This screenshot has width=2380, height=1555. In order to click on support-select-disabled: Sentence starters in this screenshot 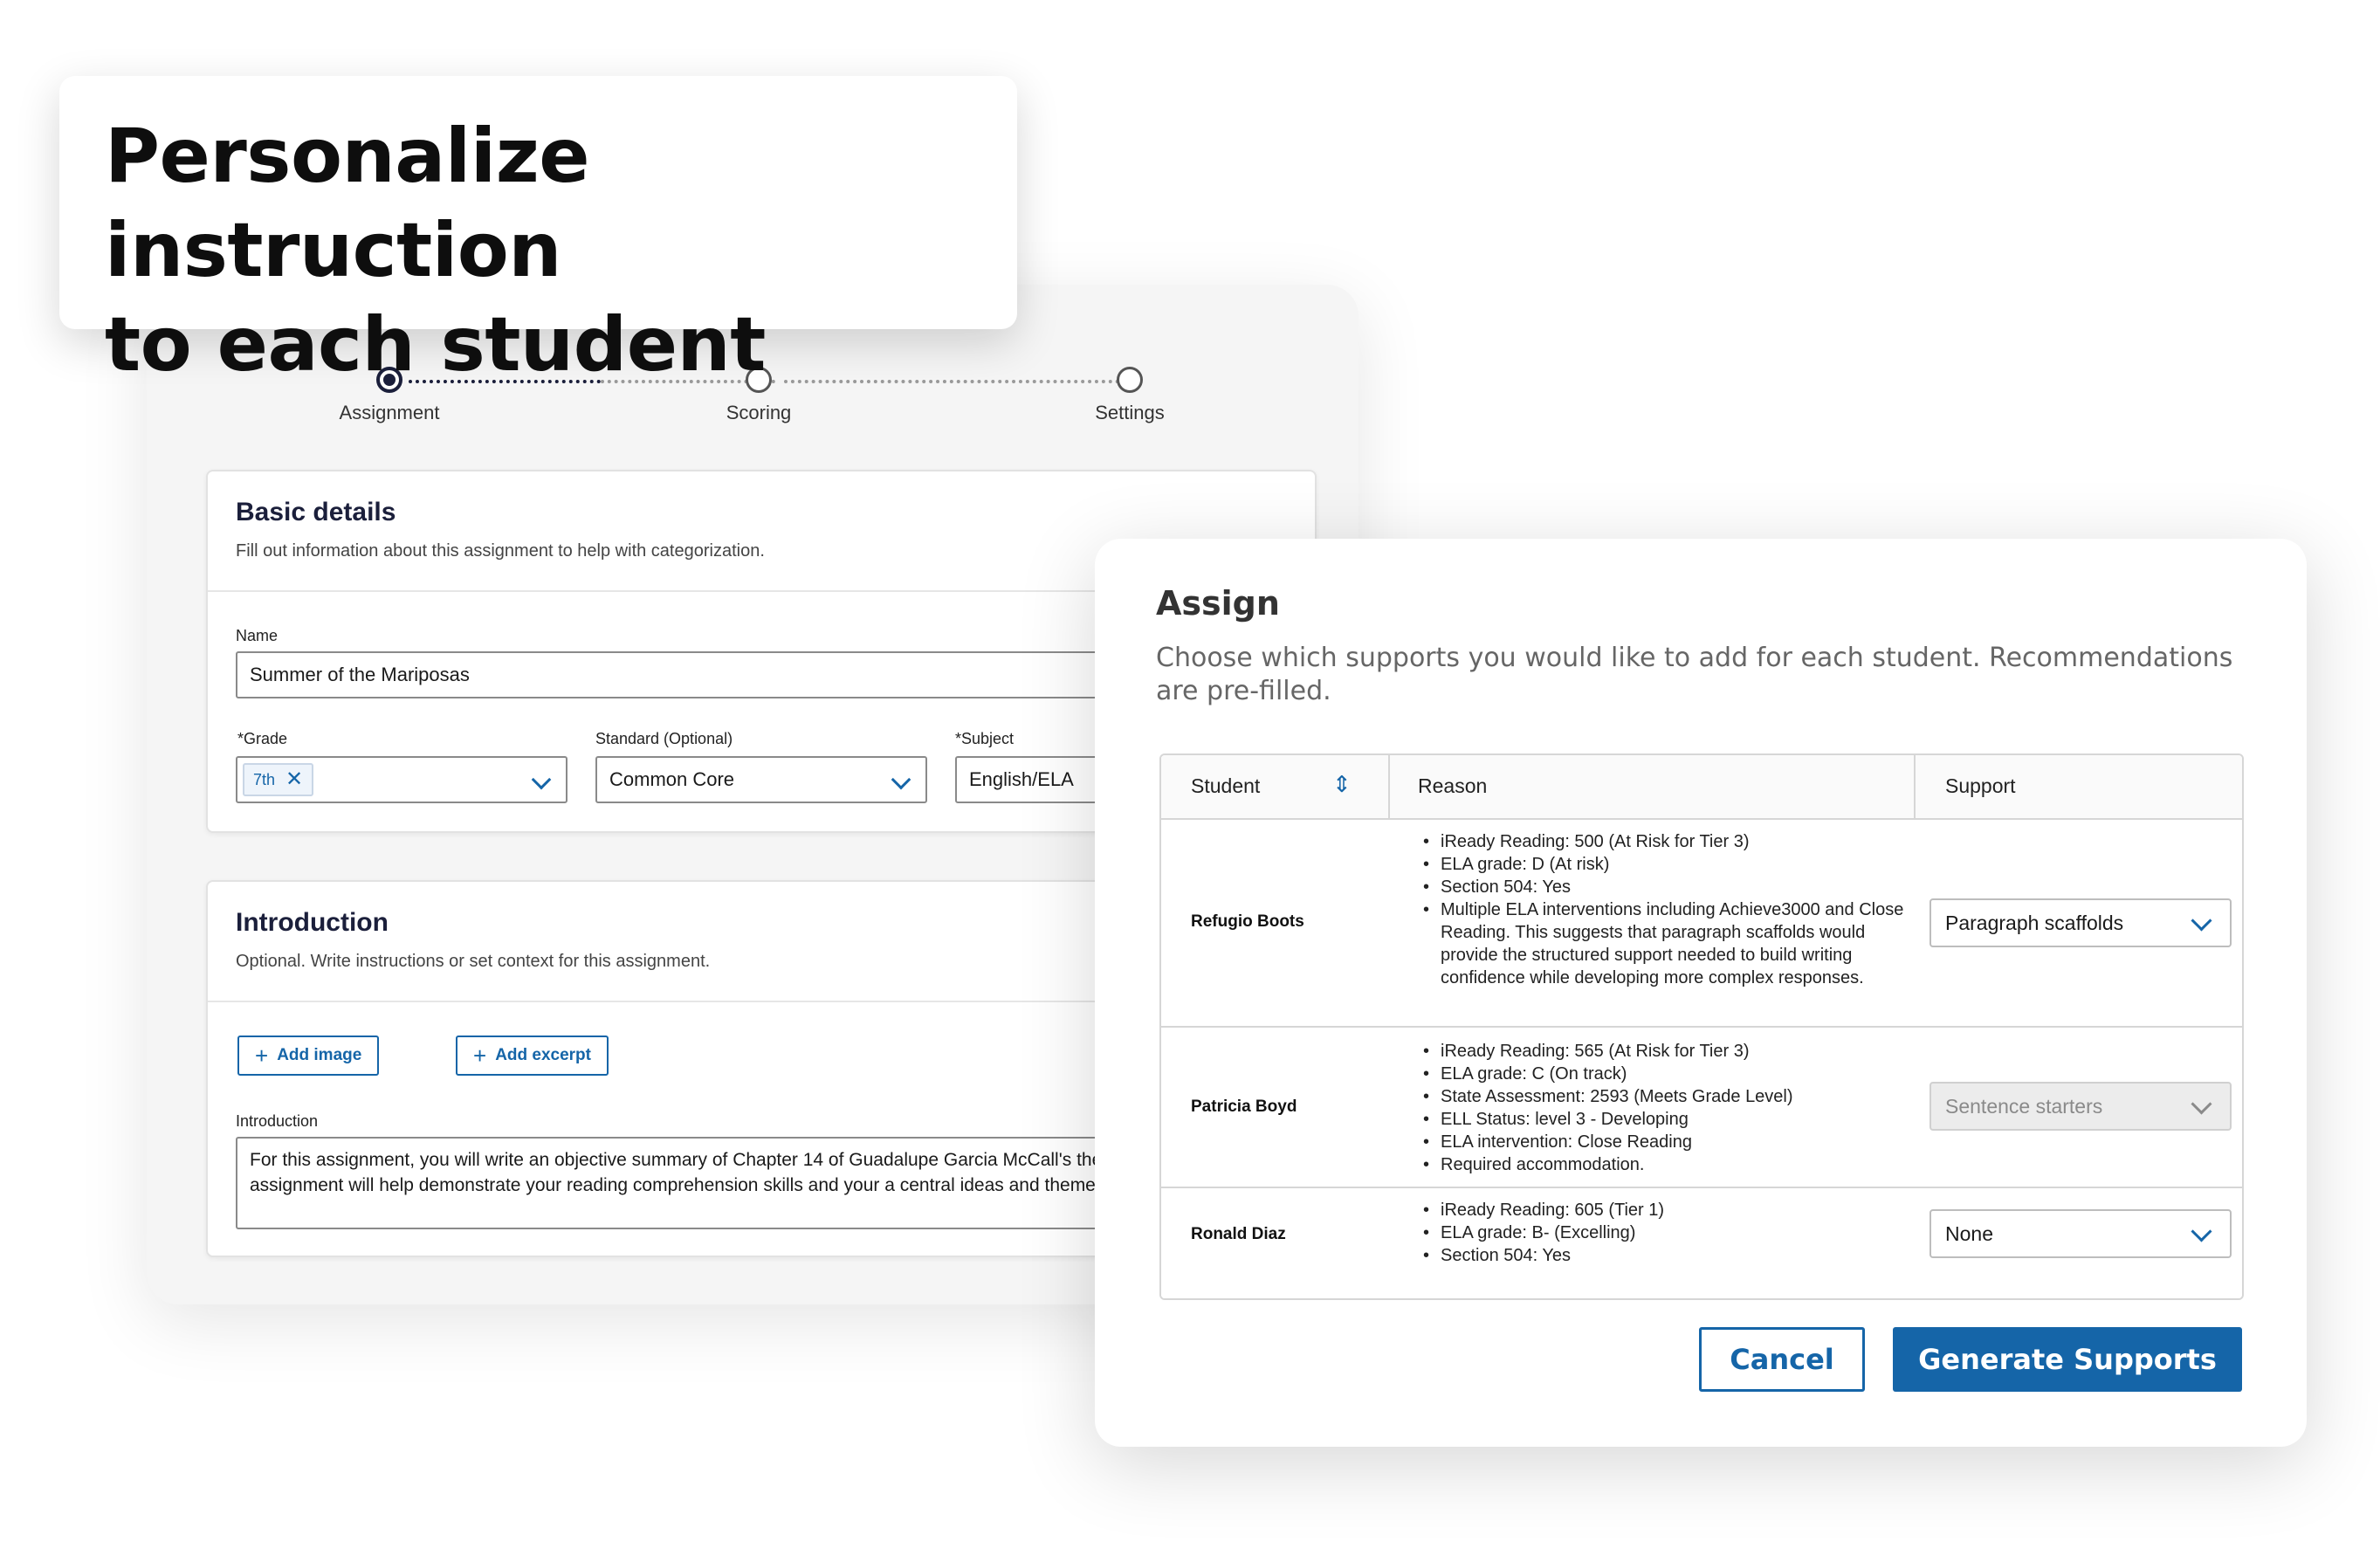, I will do `click(2080, 1106)`.